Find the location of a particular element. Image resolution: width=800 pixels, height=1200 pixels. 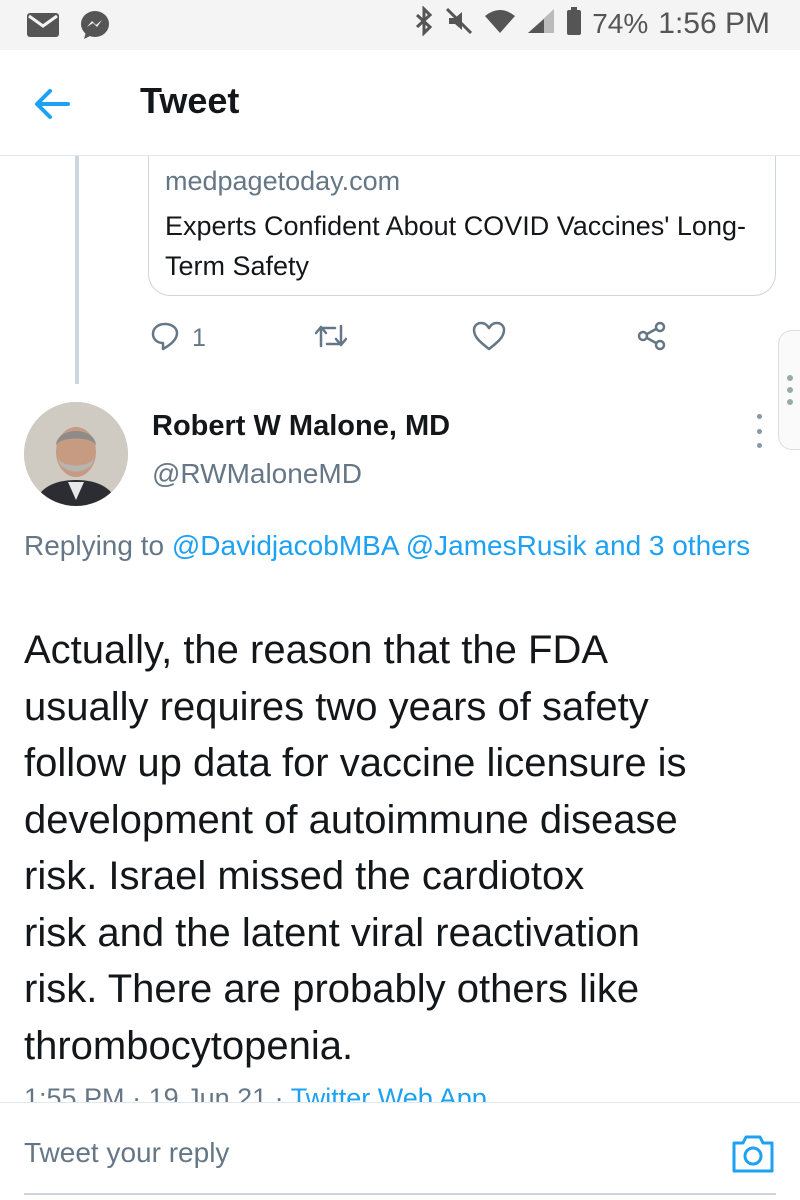

tweet-date: 19 Jun 21 is located at coordinates (208, 1093).